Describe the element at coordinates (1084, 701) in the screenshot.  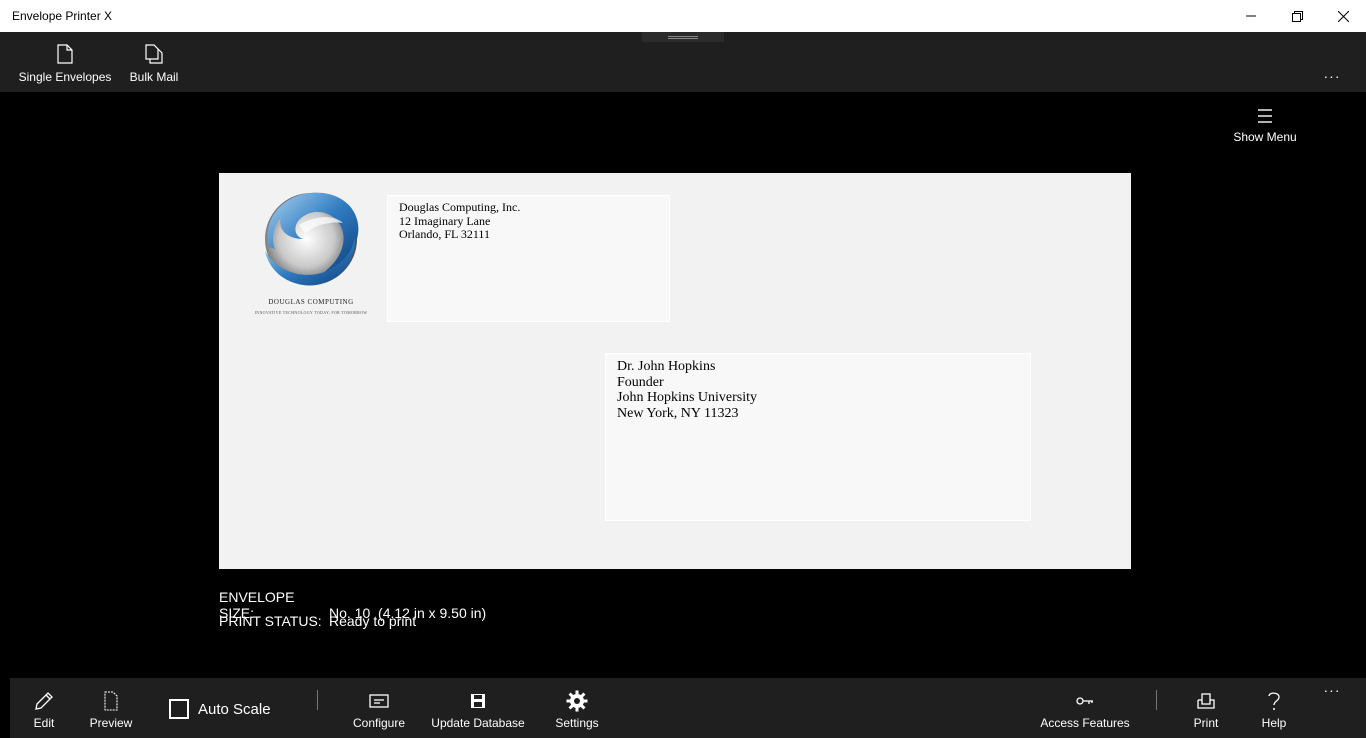
I see `key-icon` at that location.